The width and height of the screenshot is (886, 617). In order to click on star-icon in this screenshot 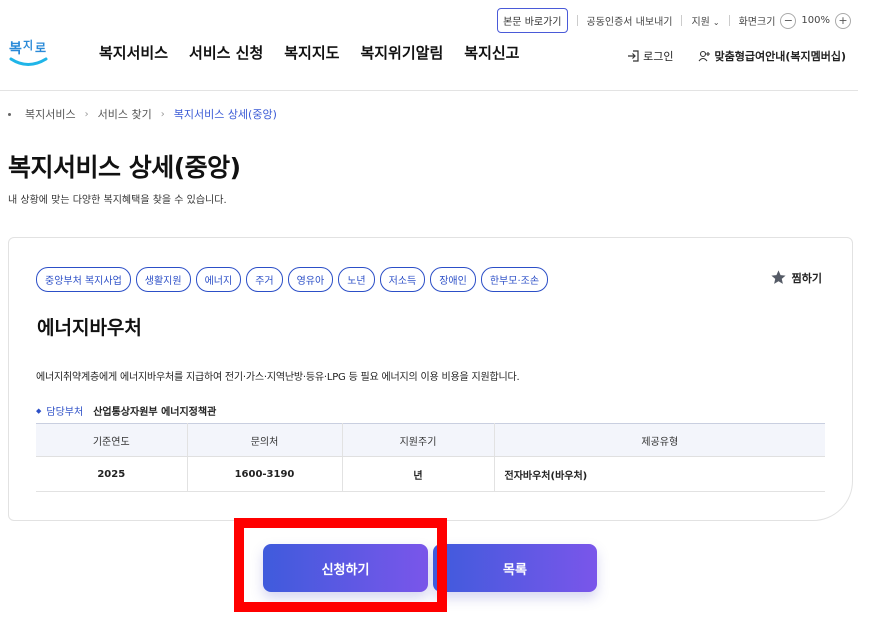, I will do `click(778, 277)`.